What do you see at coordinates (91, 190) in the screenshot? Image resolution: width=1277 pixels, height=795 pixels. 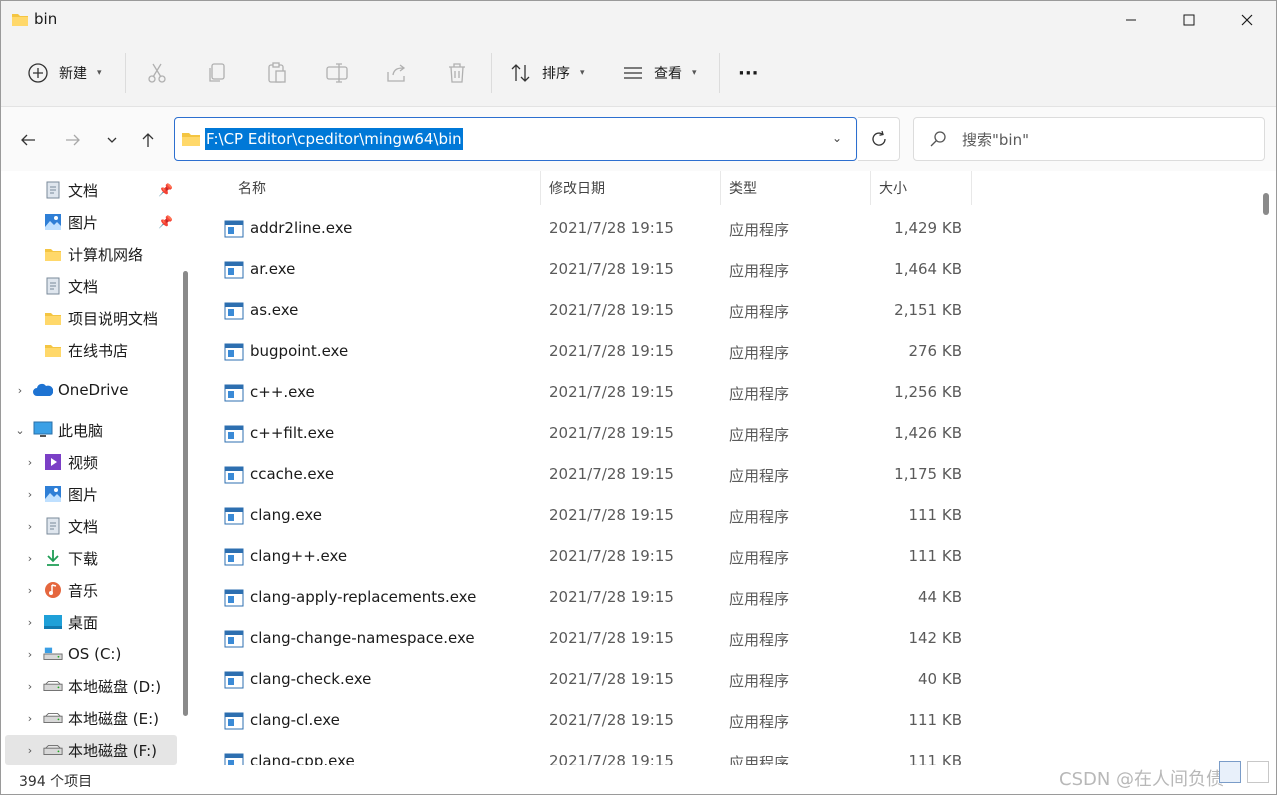 I see `sidebar-item-documents-pinned: 文档 📌` at bounding box center [91, 190].